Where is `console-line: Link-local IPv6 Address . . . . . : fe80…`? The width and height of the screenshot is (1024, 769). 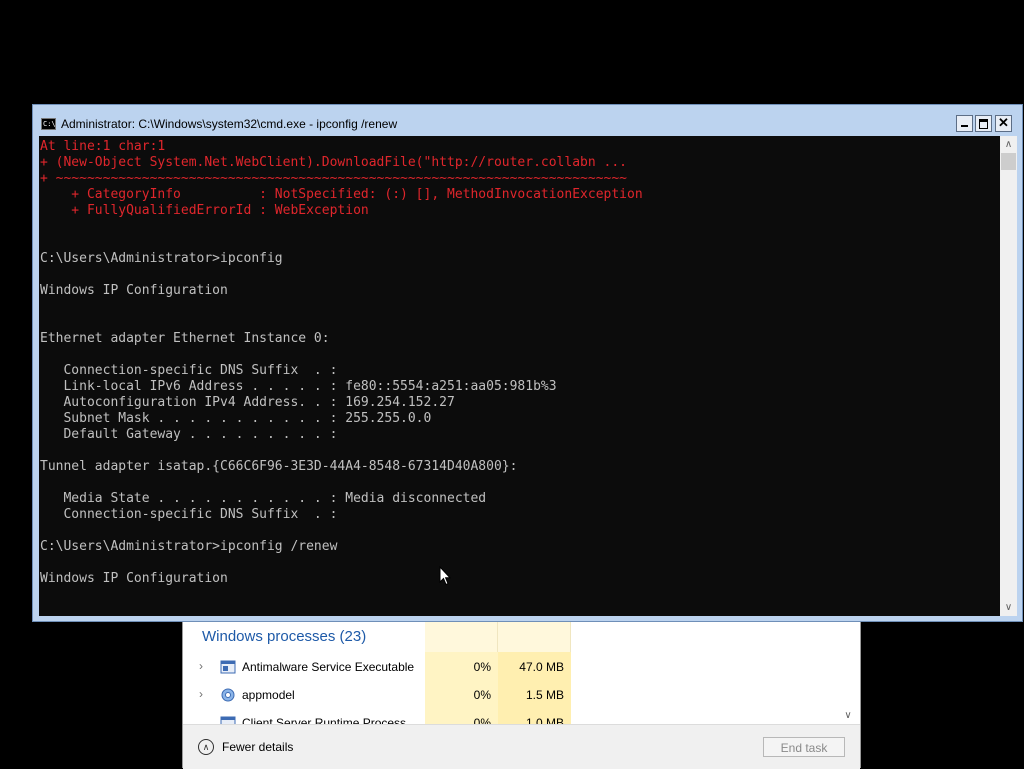
console-line: Link-local IPv6 Address . . . . . : fe80… is located at coordinates (298, 386).